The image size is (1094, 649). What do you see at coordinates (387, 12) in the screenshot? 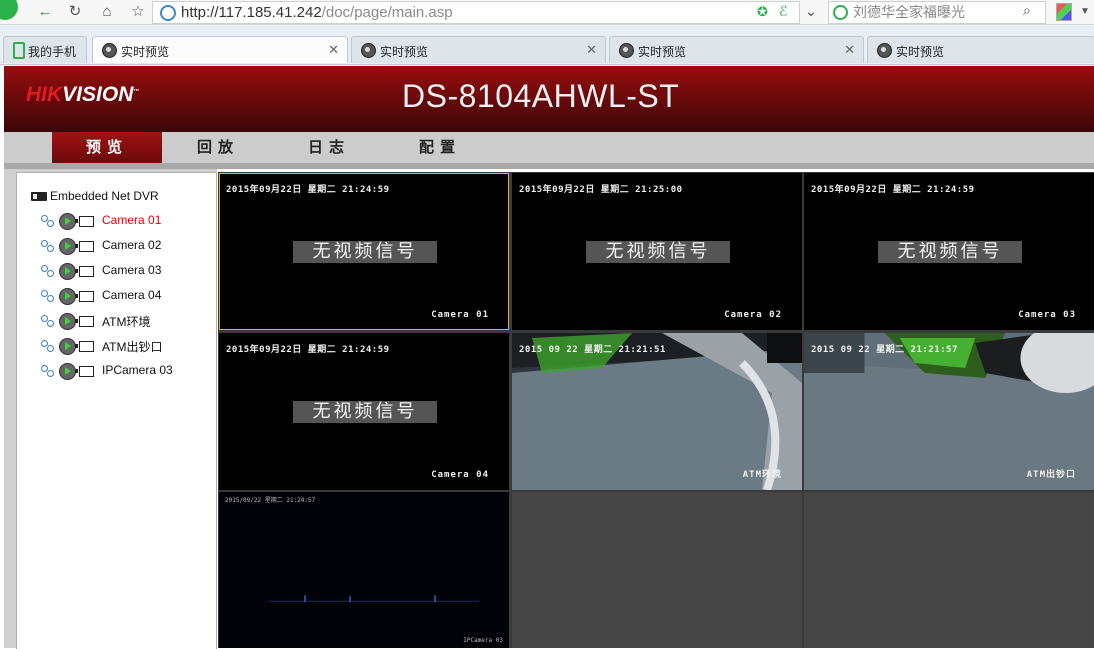
I see `url-path: /doc/page/main.asp` at bounding box center [387, 12].